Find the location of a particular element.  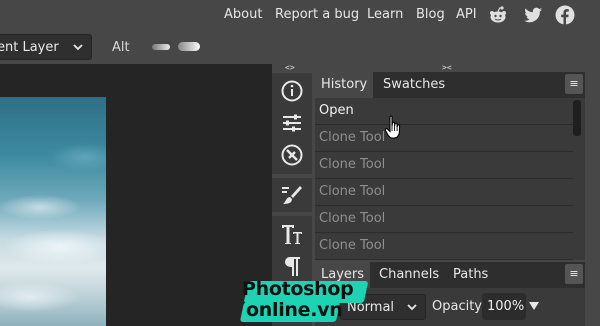

twitter-icon is located at coordinates (533, 15).